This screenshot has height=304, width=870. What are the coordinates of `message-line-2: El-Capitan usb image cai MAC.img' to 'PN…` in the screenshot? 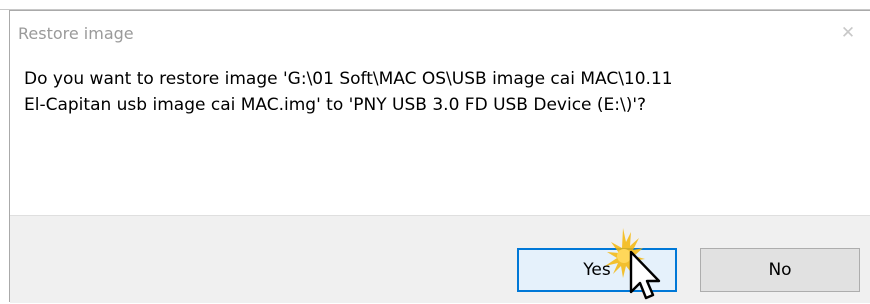 It's located at (335, 105).